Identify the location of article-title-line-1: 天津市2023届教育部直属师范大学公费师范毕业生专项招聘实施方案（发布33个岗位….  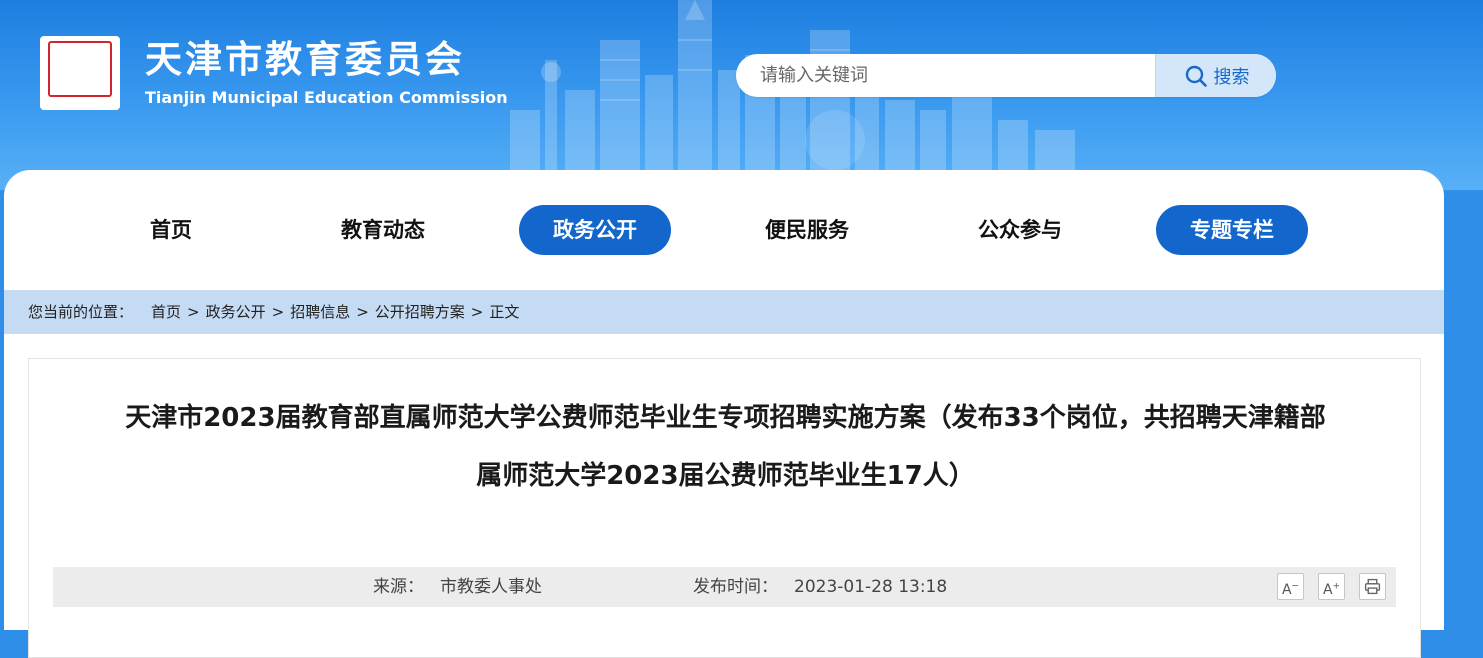
(725, 418).